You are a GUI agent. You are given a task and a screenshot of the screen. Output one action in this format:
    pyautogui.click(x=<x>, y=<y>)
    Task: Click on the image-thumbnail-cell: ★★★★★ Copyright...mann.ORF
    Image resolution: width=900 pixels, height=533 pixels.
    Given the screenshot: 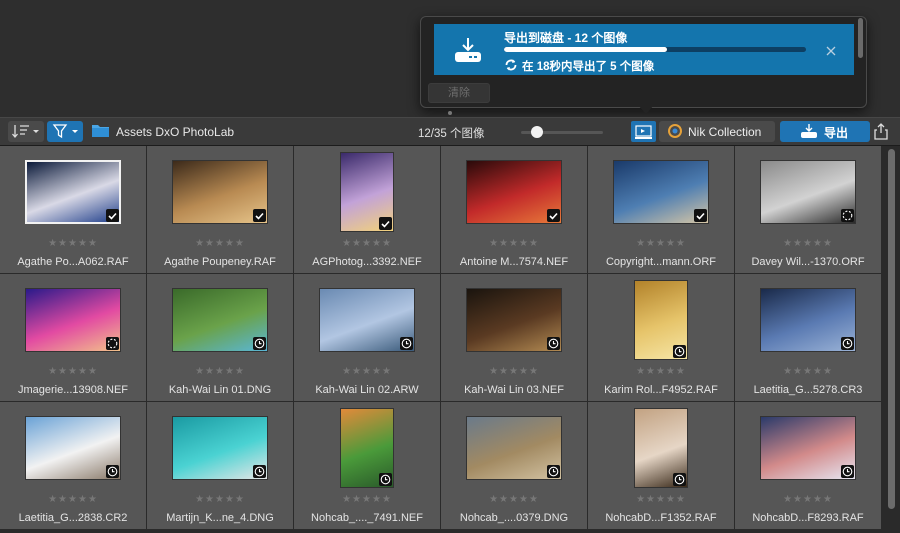 What is the action you would take?
    pyautogui.click(x=661, y=209)
    